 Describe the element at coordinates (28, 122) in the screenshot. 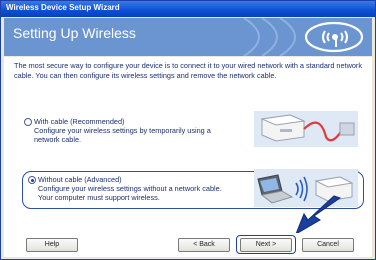

I see `with-cable-radio` at that location.